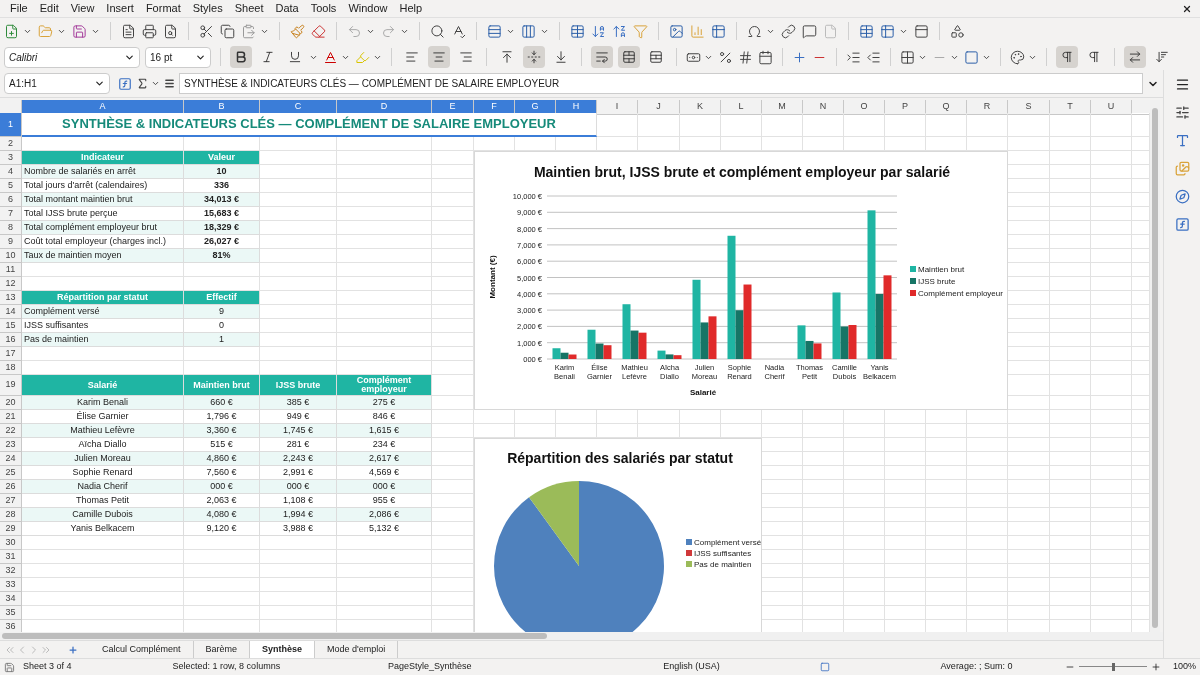 The width and height of the screenshot is (1200, 675). What do you see at coordinates (11, 284) in the screenshot?
I see `row-header: 12` at bounding box center [11, 284].